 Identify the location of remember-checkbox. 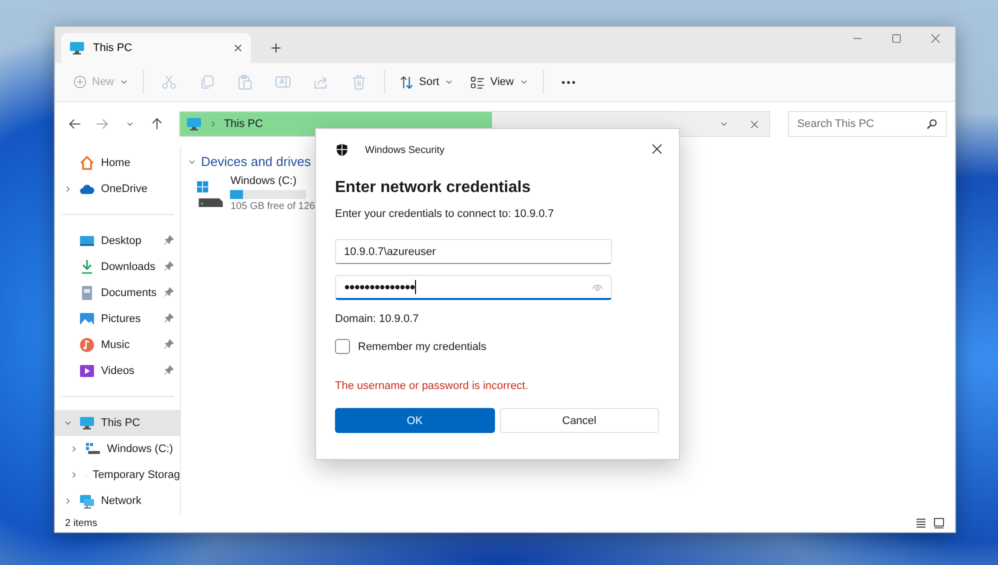
(342, 346).